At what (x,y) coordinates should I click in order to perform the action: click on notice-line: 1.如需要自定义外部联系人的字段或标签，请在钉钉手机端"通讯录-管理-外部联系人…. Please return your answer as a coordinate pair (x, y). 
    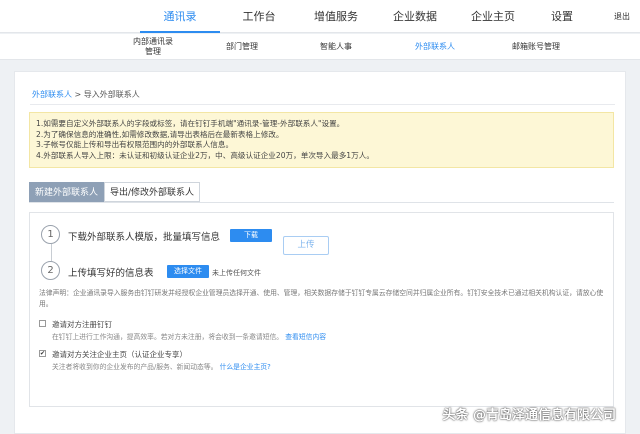
    Looking at the image, I should click on (190, 123).